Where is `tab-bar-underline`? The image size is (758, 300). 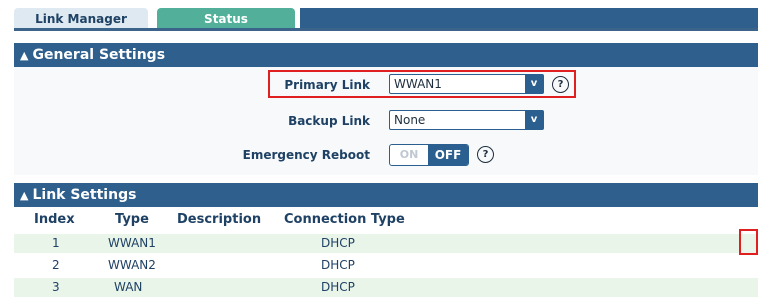 tab-bar-underline is located at coordinates (386, 29).